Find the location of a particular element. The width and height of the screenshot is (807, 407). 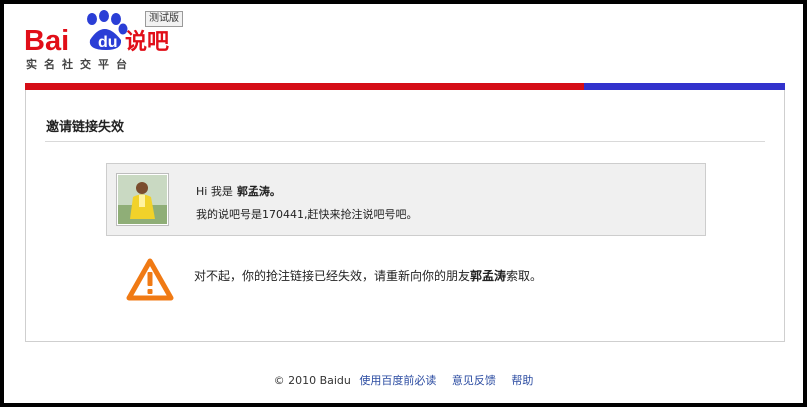

tagline: 实名社交平台 is located at coordinates (80, 64).